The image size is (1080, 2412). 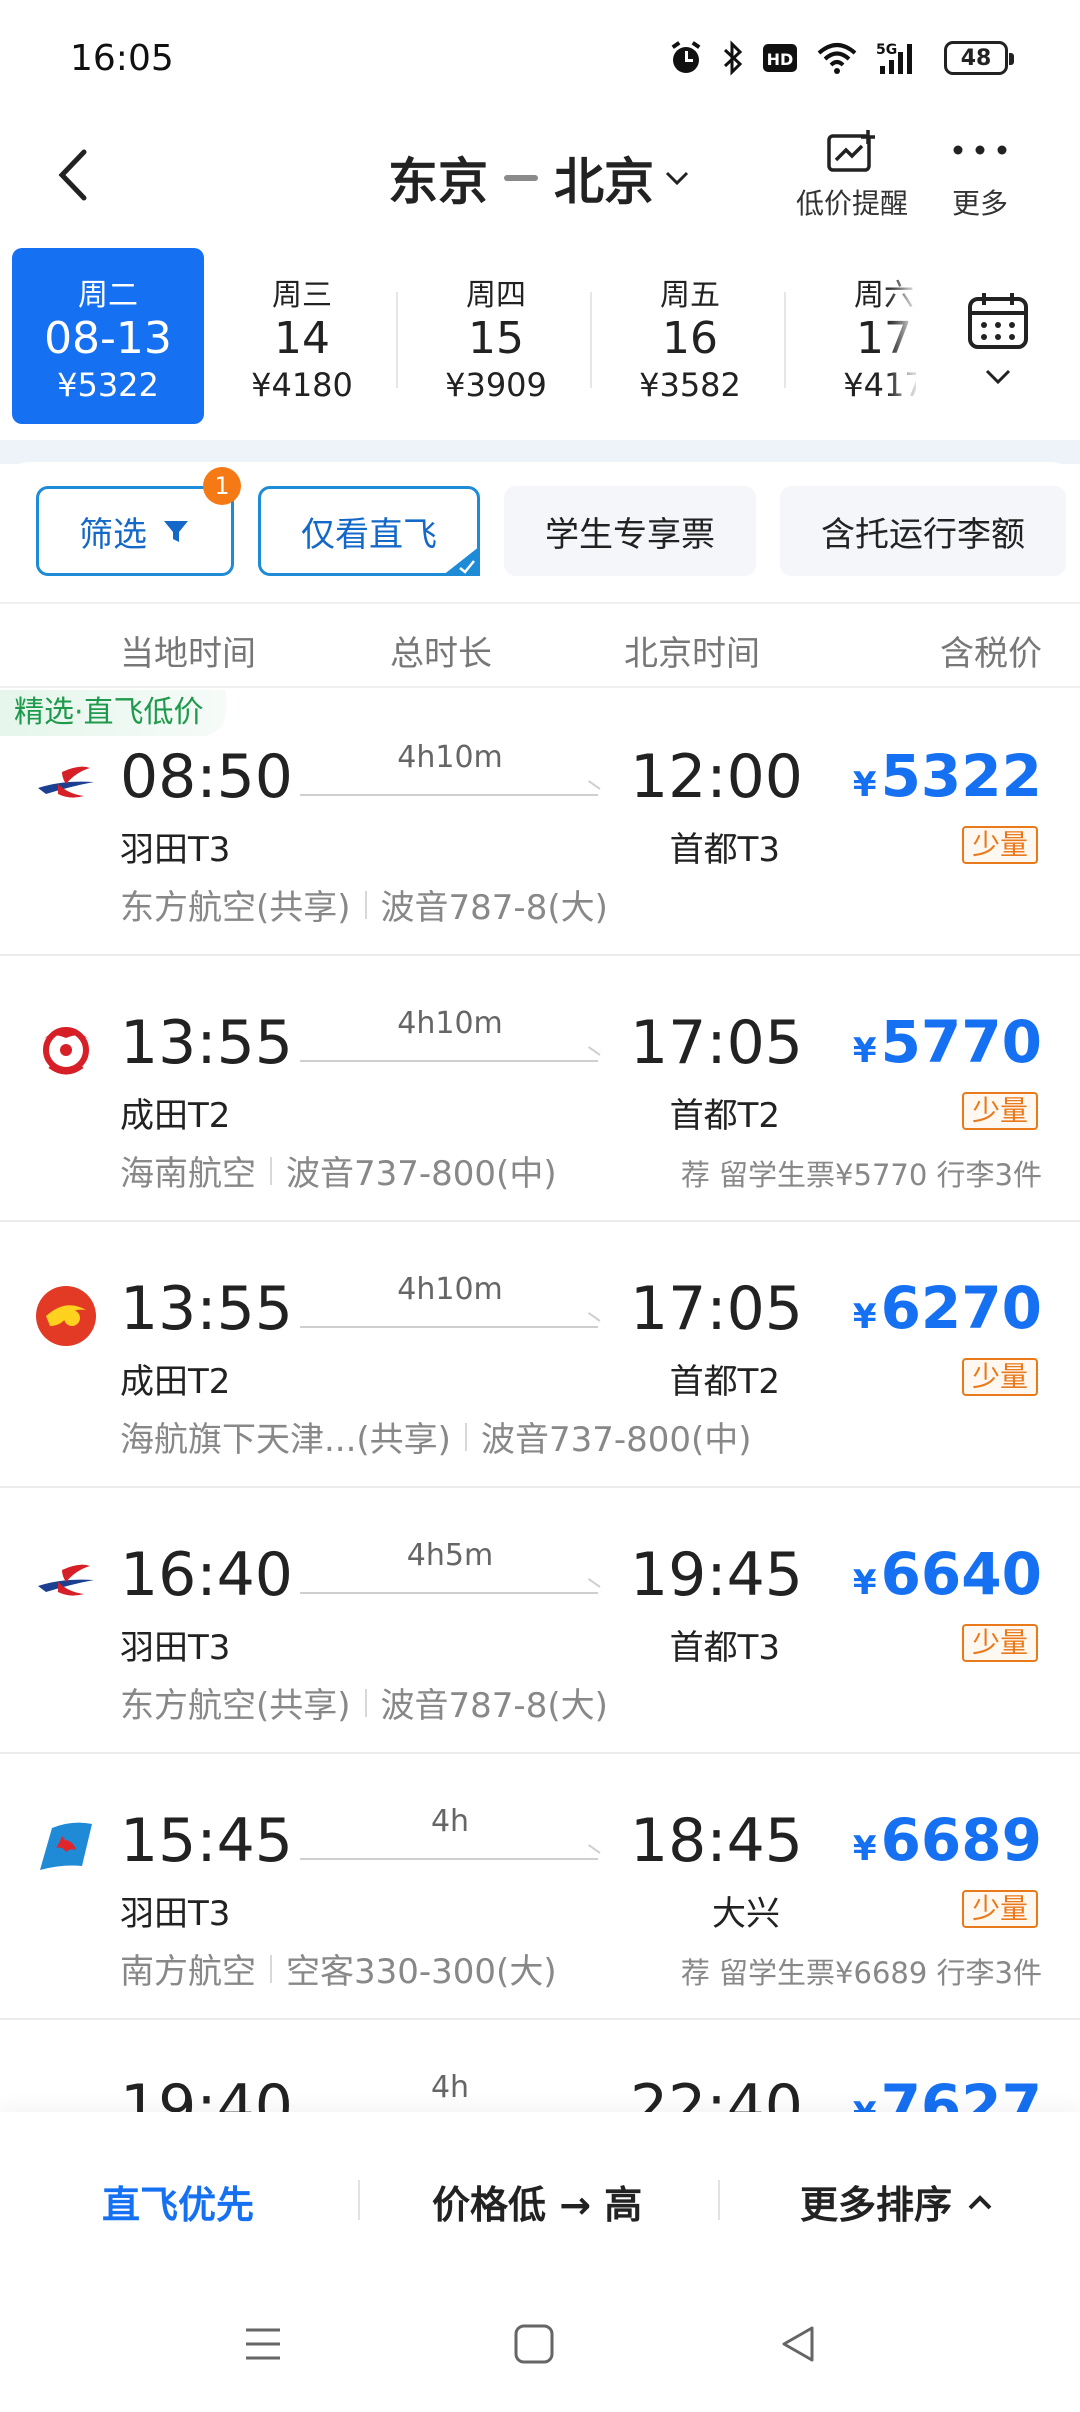 What do you see at coordinates (876, 2205) in the screenshot?
I see `sort-more-label: 更多排序` at bounding box center [876, 2205].